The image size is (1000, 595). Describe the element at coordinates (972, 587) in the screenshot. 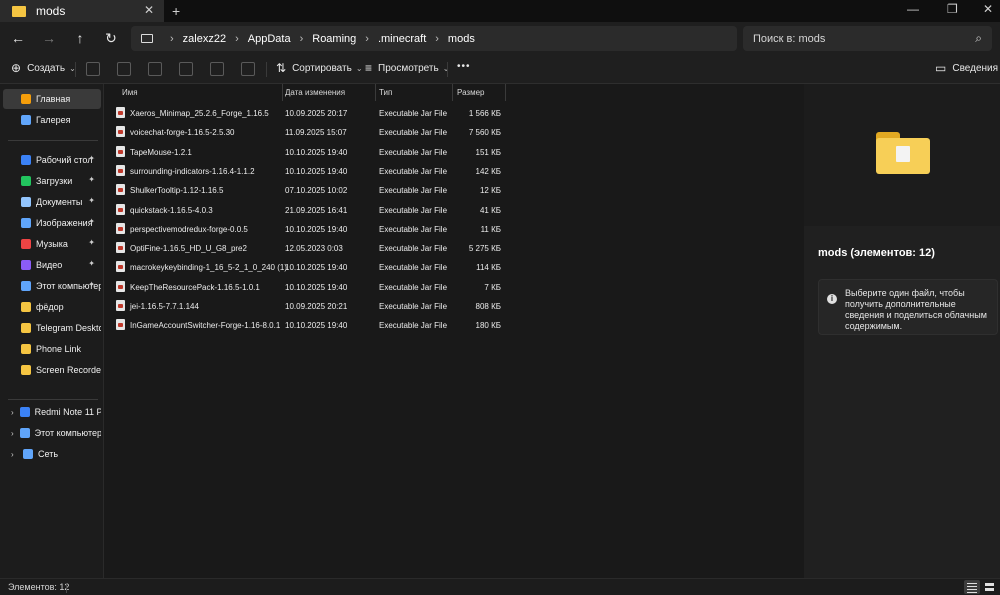

I see `details-view-icon` at that location.